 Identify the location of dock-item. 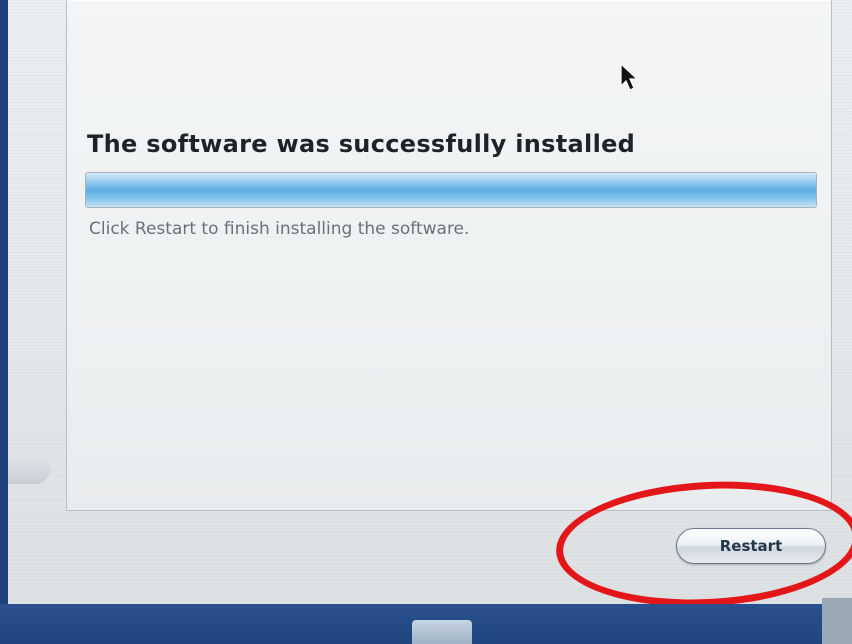
(442, 632).